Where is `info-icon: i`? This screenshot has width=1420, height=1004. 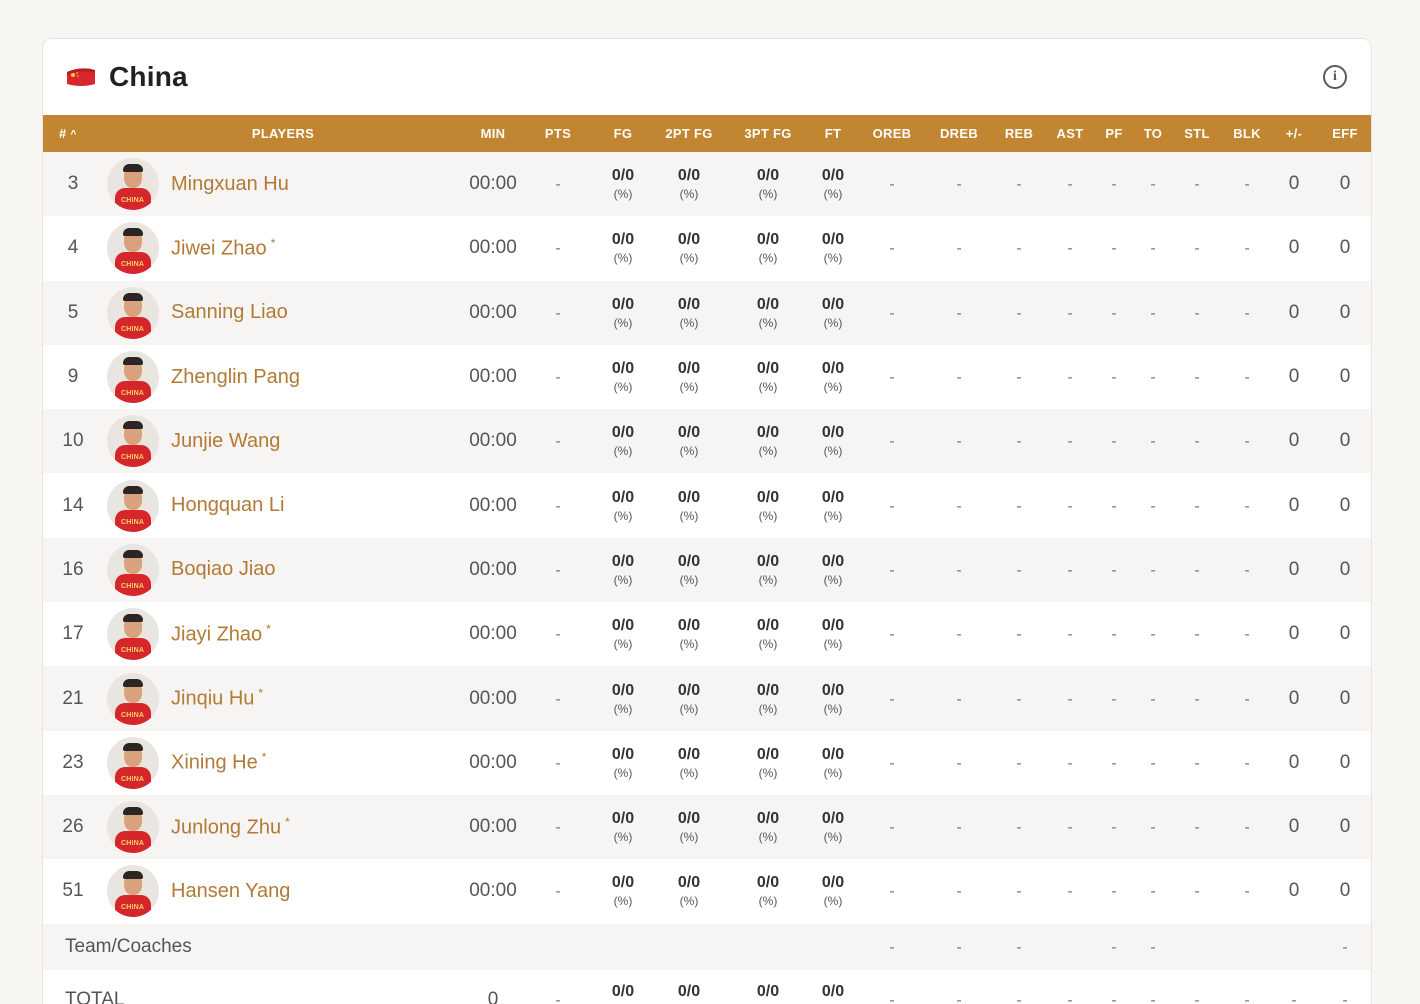 info-icon: i is located at coordinates (1335, 77).